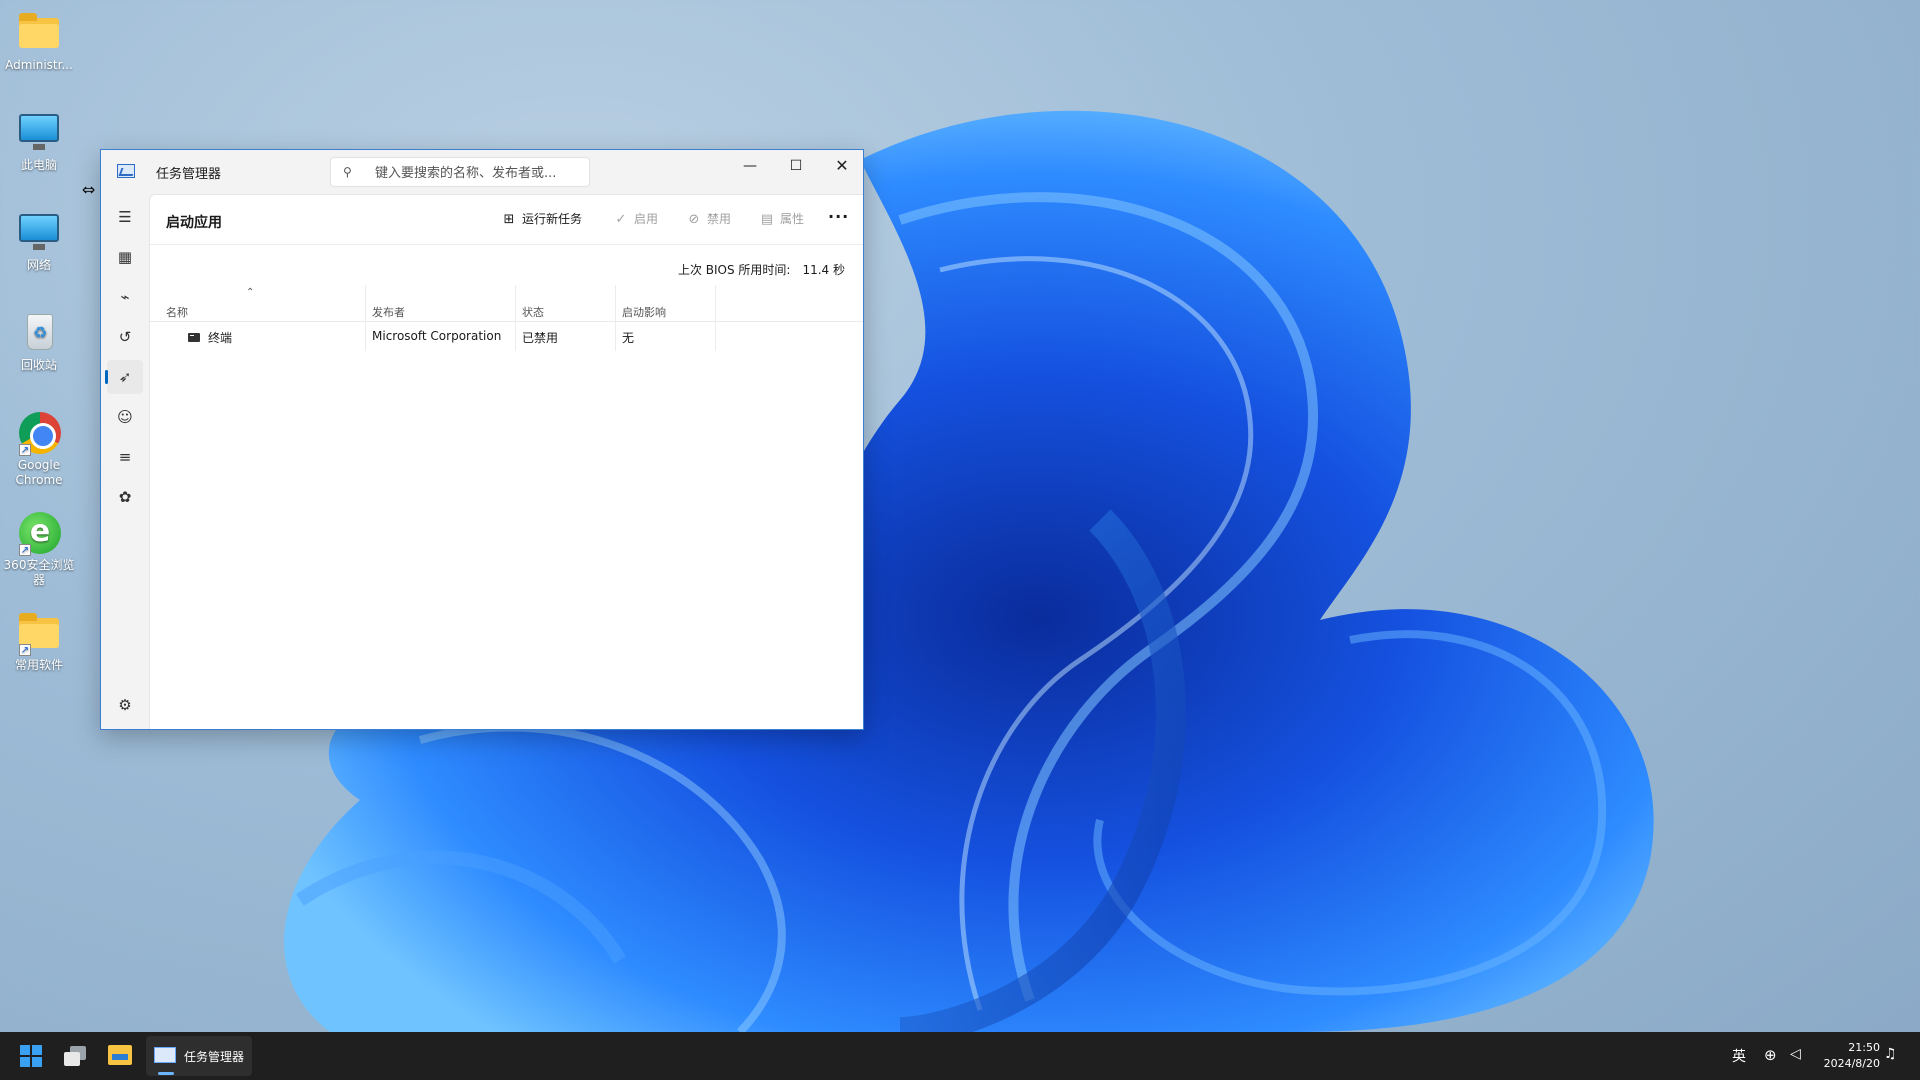 The height and width of the screenshot is (1080, 1920). I want to click on search-input, so click(477, 173).